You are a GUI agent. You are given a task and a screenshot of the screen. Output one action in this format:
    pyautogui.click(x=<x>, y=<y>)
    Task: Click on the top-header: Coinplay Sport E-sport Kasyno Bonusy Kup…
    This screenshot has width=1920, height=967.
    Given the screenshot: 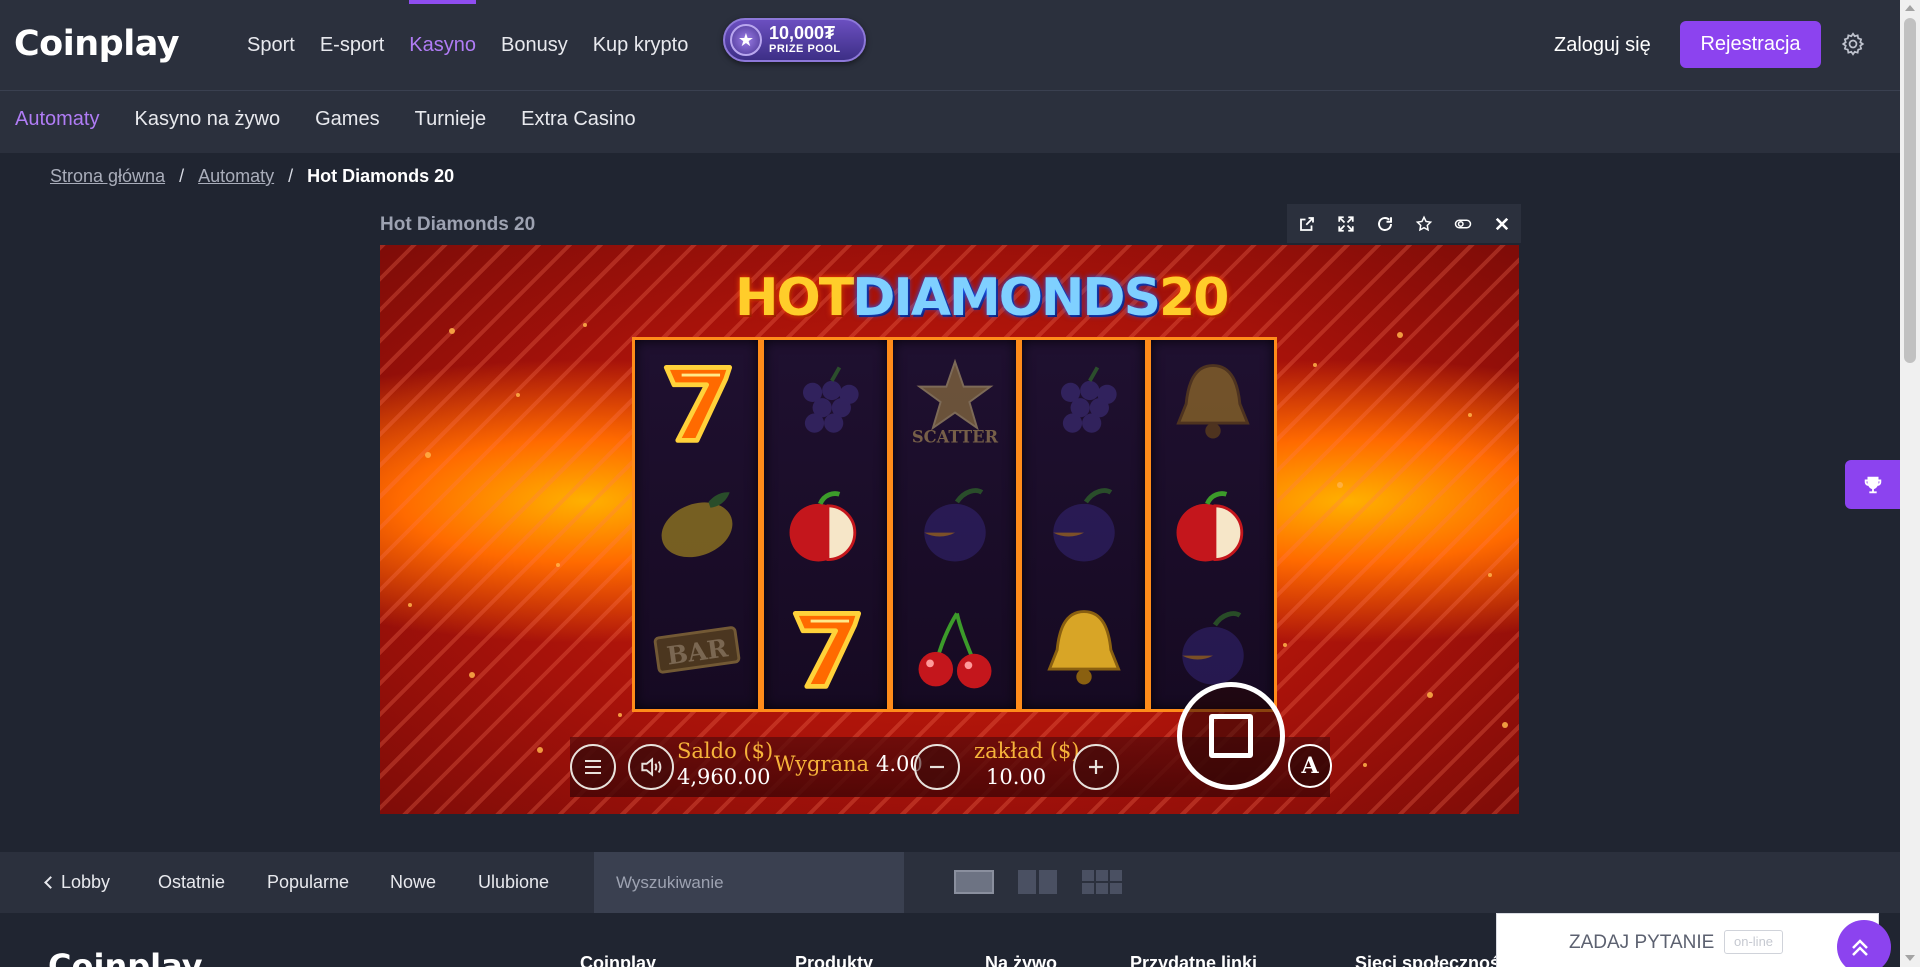 What is the action you would take?
    pyautogui.click(x=950, y=45)
    